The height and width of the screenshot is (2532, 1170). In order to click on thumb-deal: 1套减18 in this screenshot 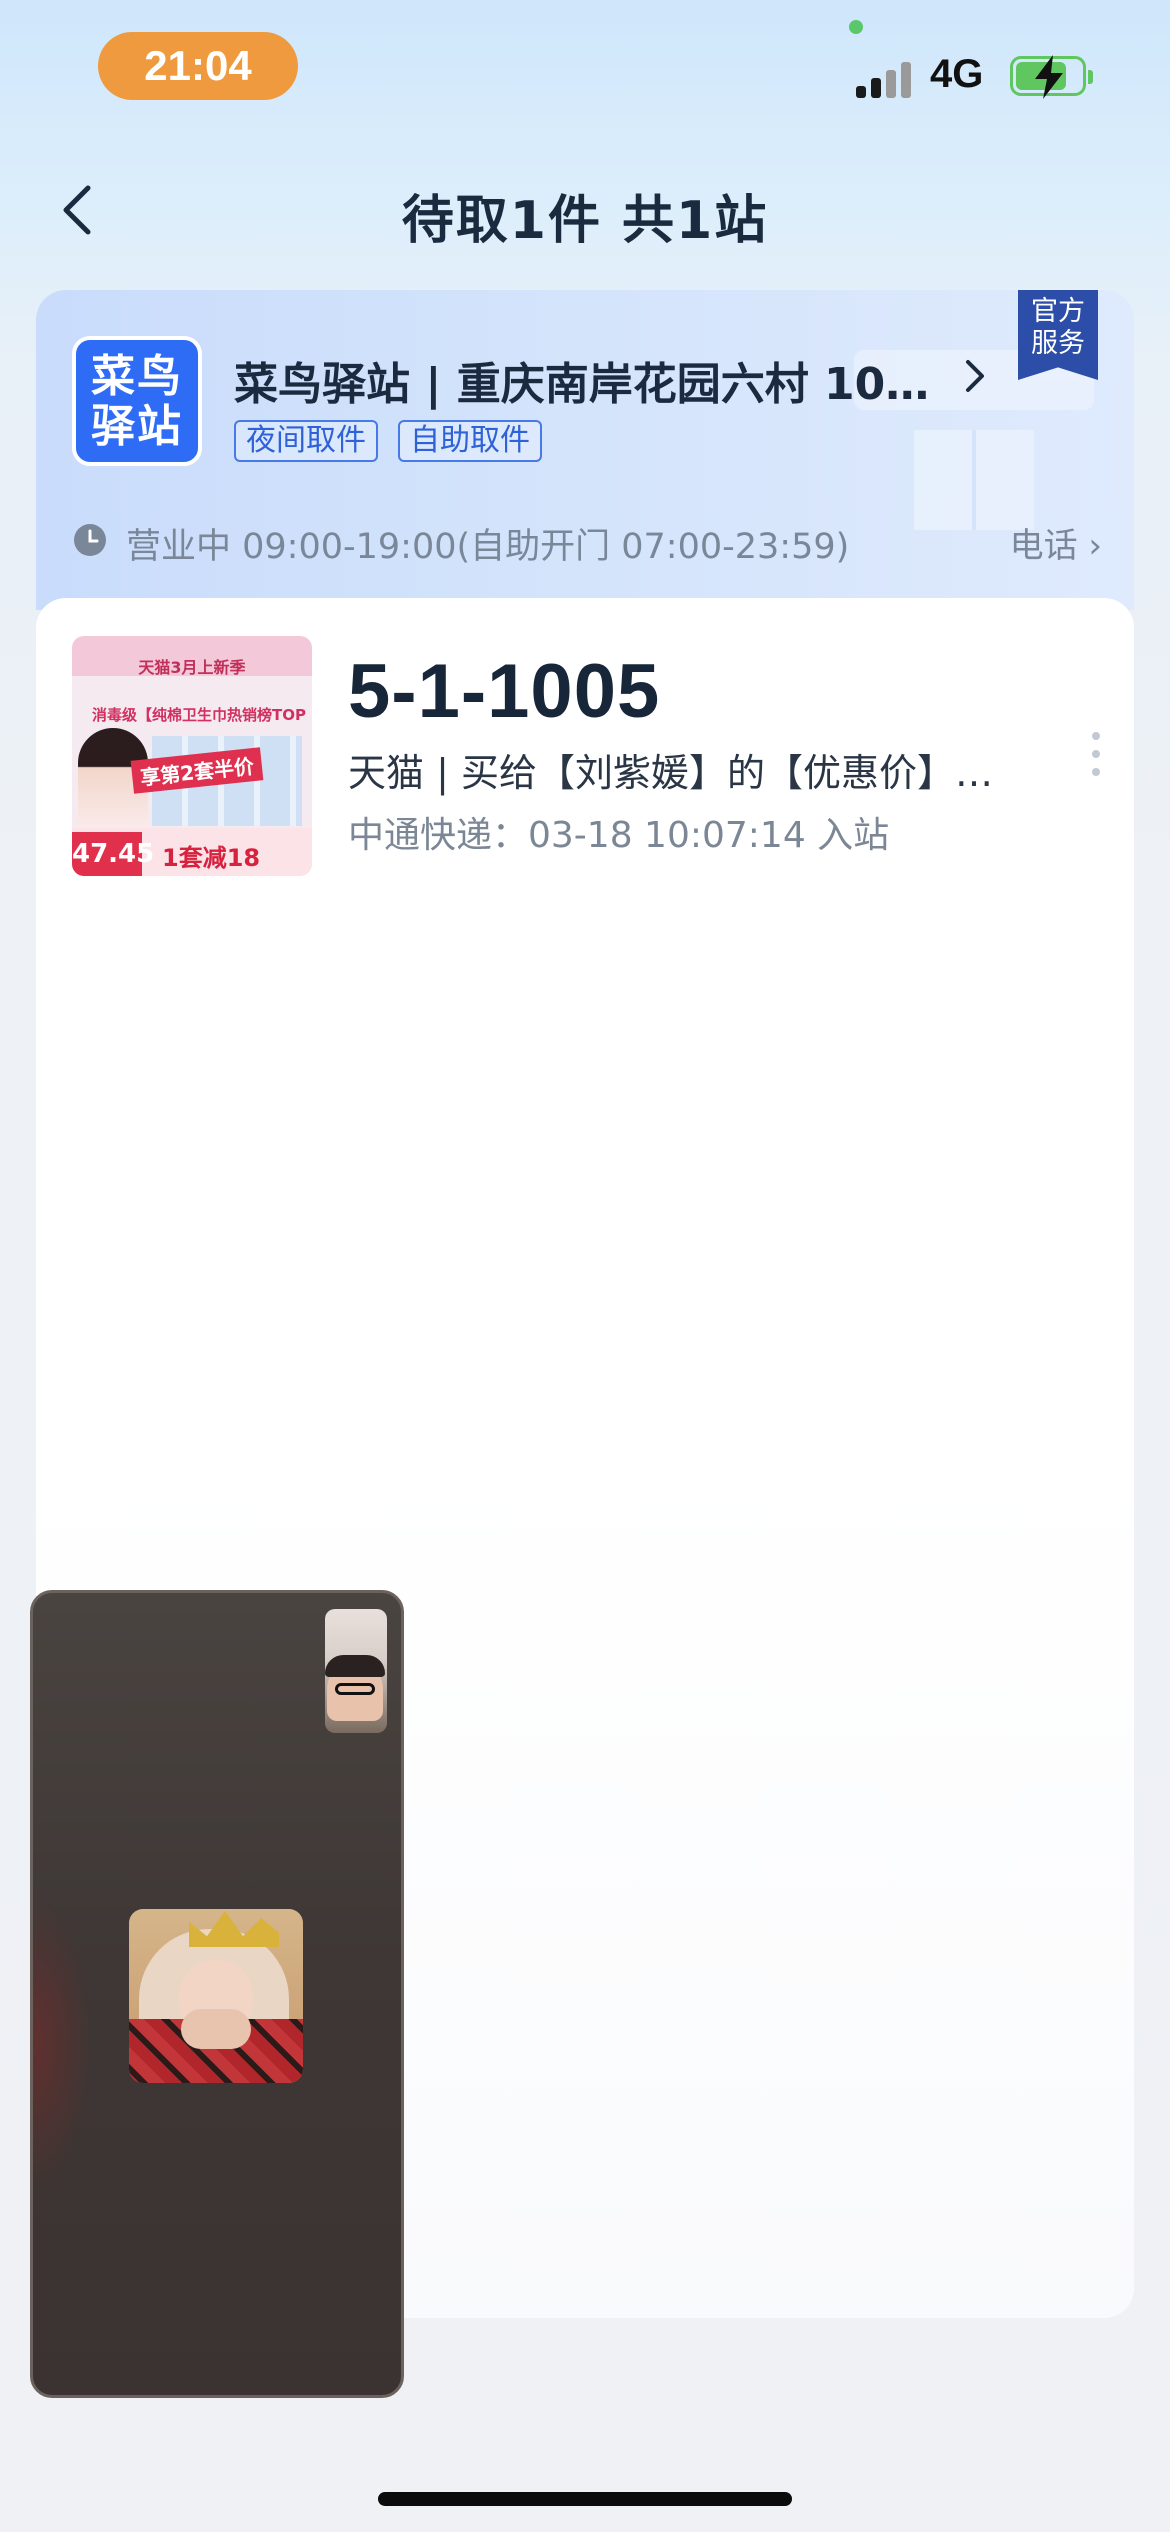, I will do `click(211, 858)`.